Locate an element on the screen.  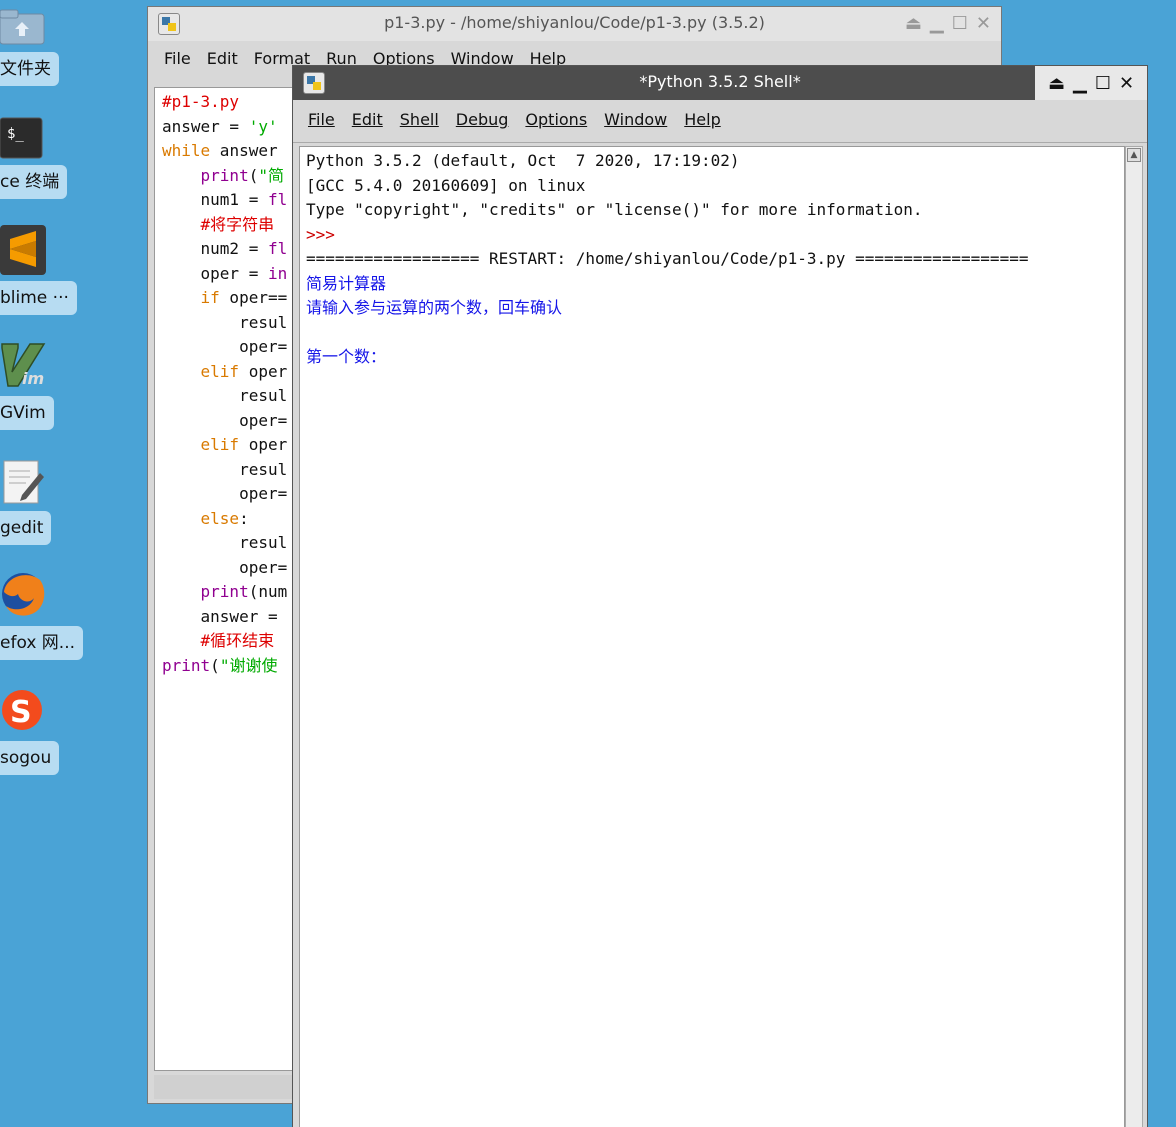
input-prompt-line: 第一个数： is located at coordinates (346, 356).